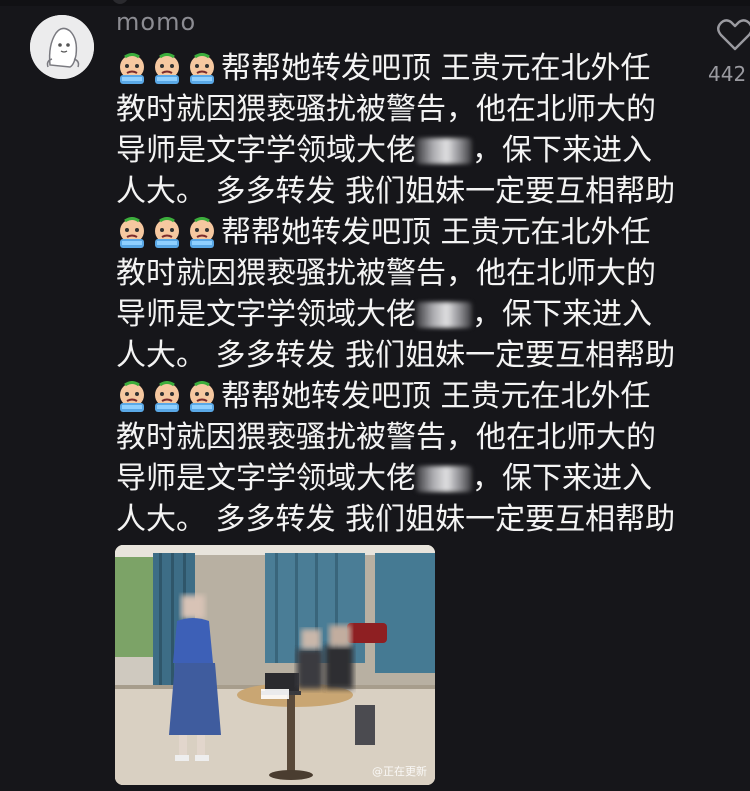 This screenshot has height=791, width=750. I want to click on photo-scene, so click(275, 665).